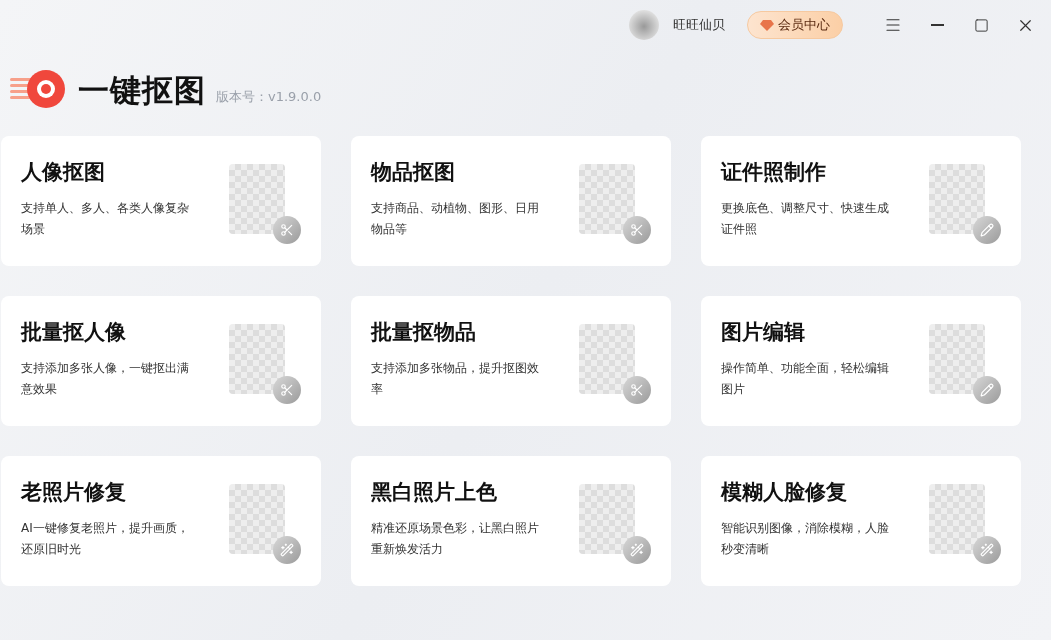  I want to click on version-text: 版本号：v1.9.0.0, so click(269, 97).